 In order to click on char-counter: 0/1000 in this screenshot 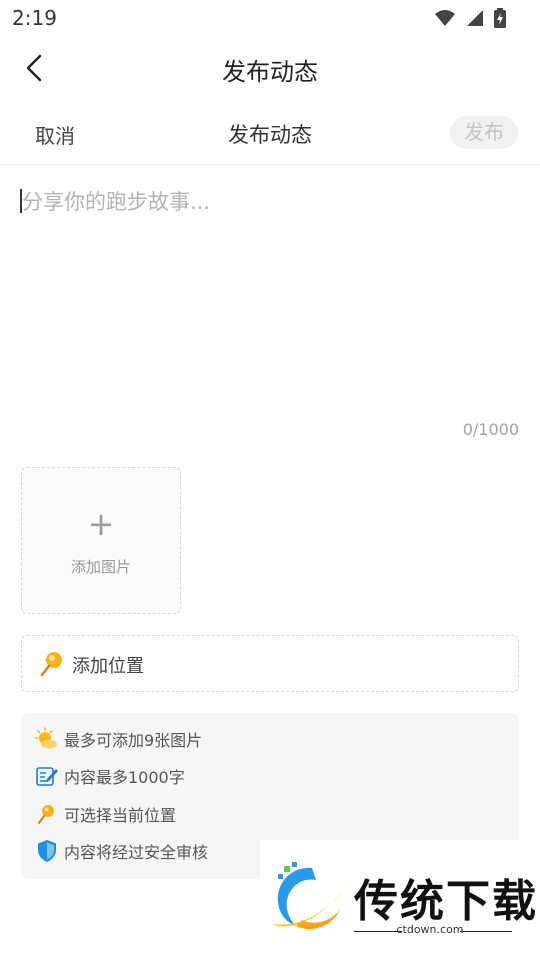, I will do `click(490, 429)`.